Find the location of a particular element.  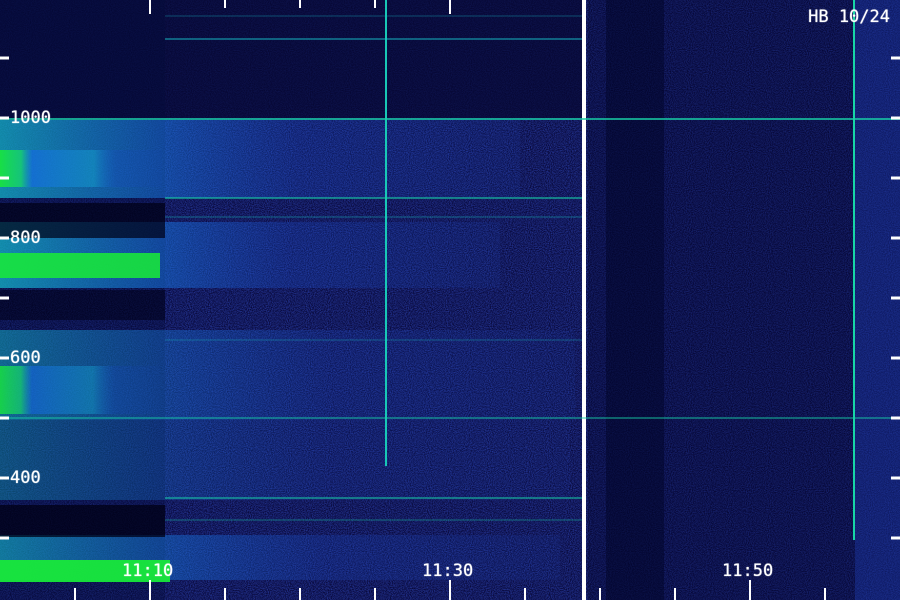

x-tick-label-1150: 11:50 is located at coordinates (748, 571).